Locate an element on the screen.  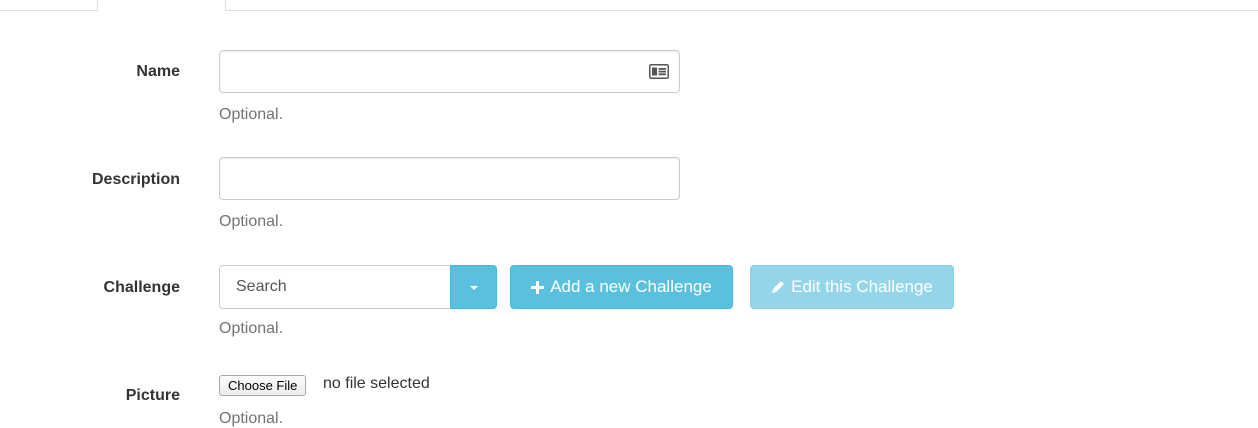
description-help: Optional. is located at coordinates (251, 221).